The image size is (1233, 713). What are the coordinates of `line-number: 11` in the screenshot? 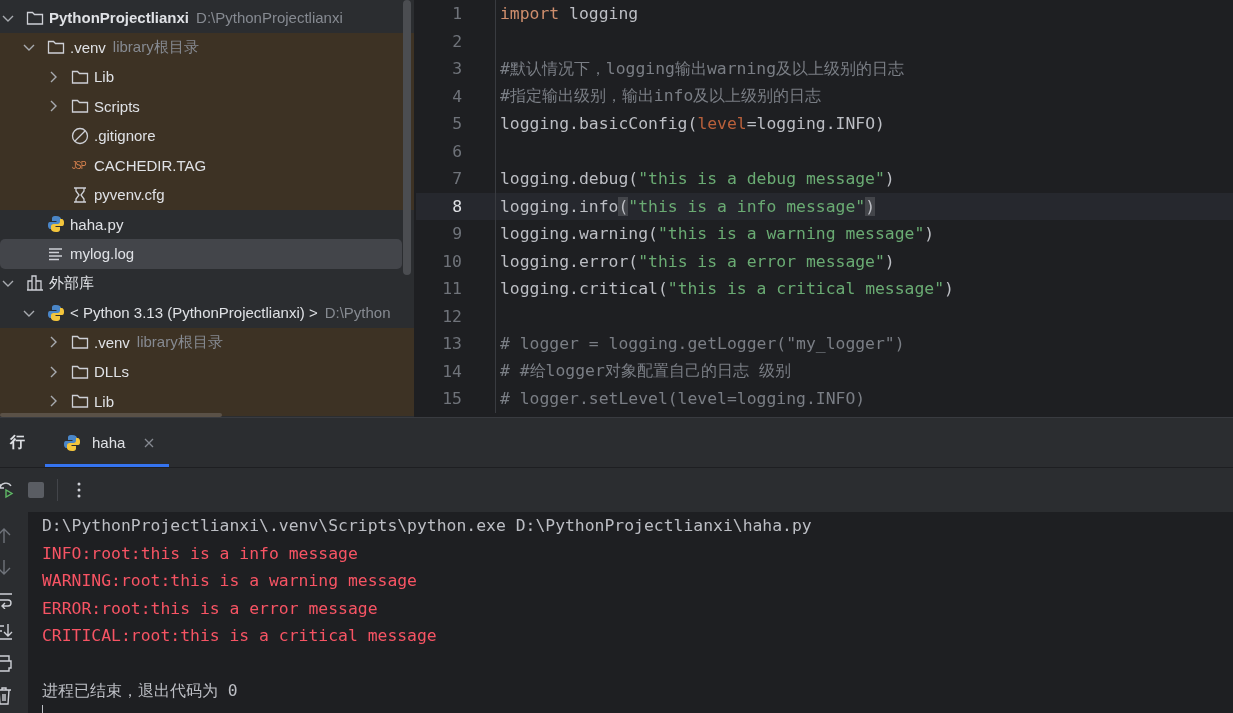 It's located at (452, 289).